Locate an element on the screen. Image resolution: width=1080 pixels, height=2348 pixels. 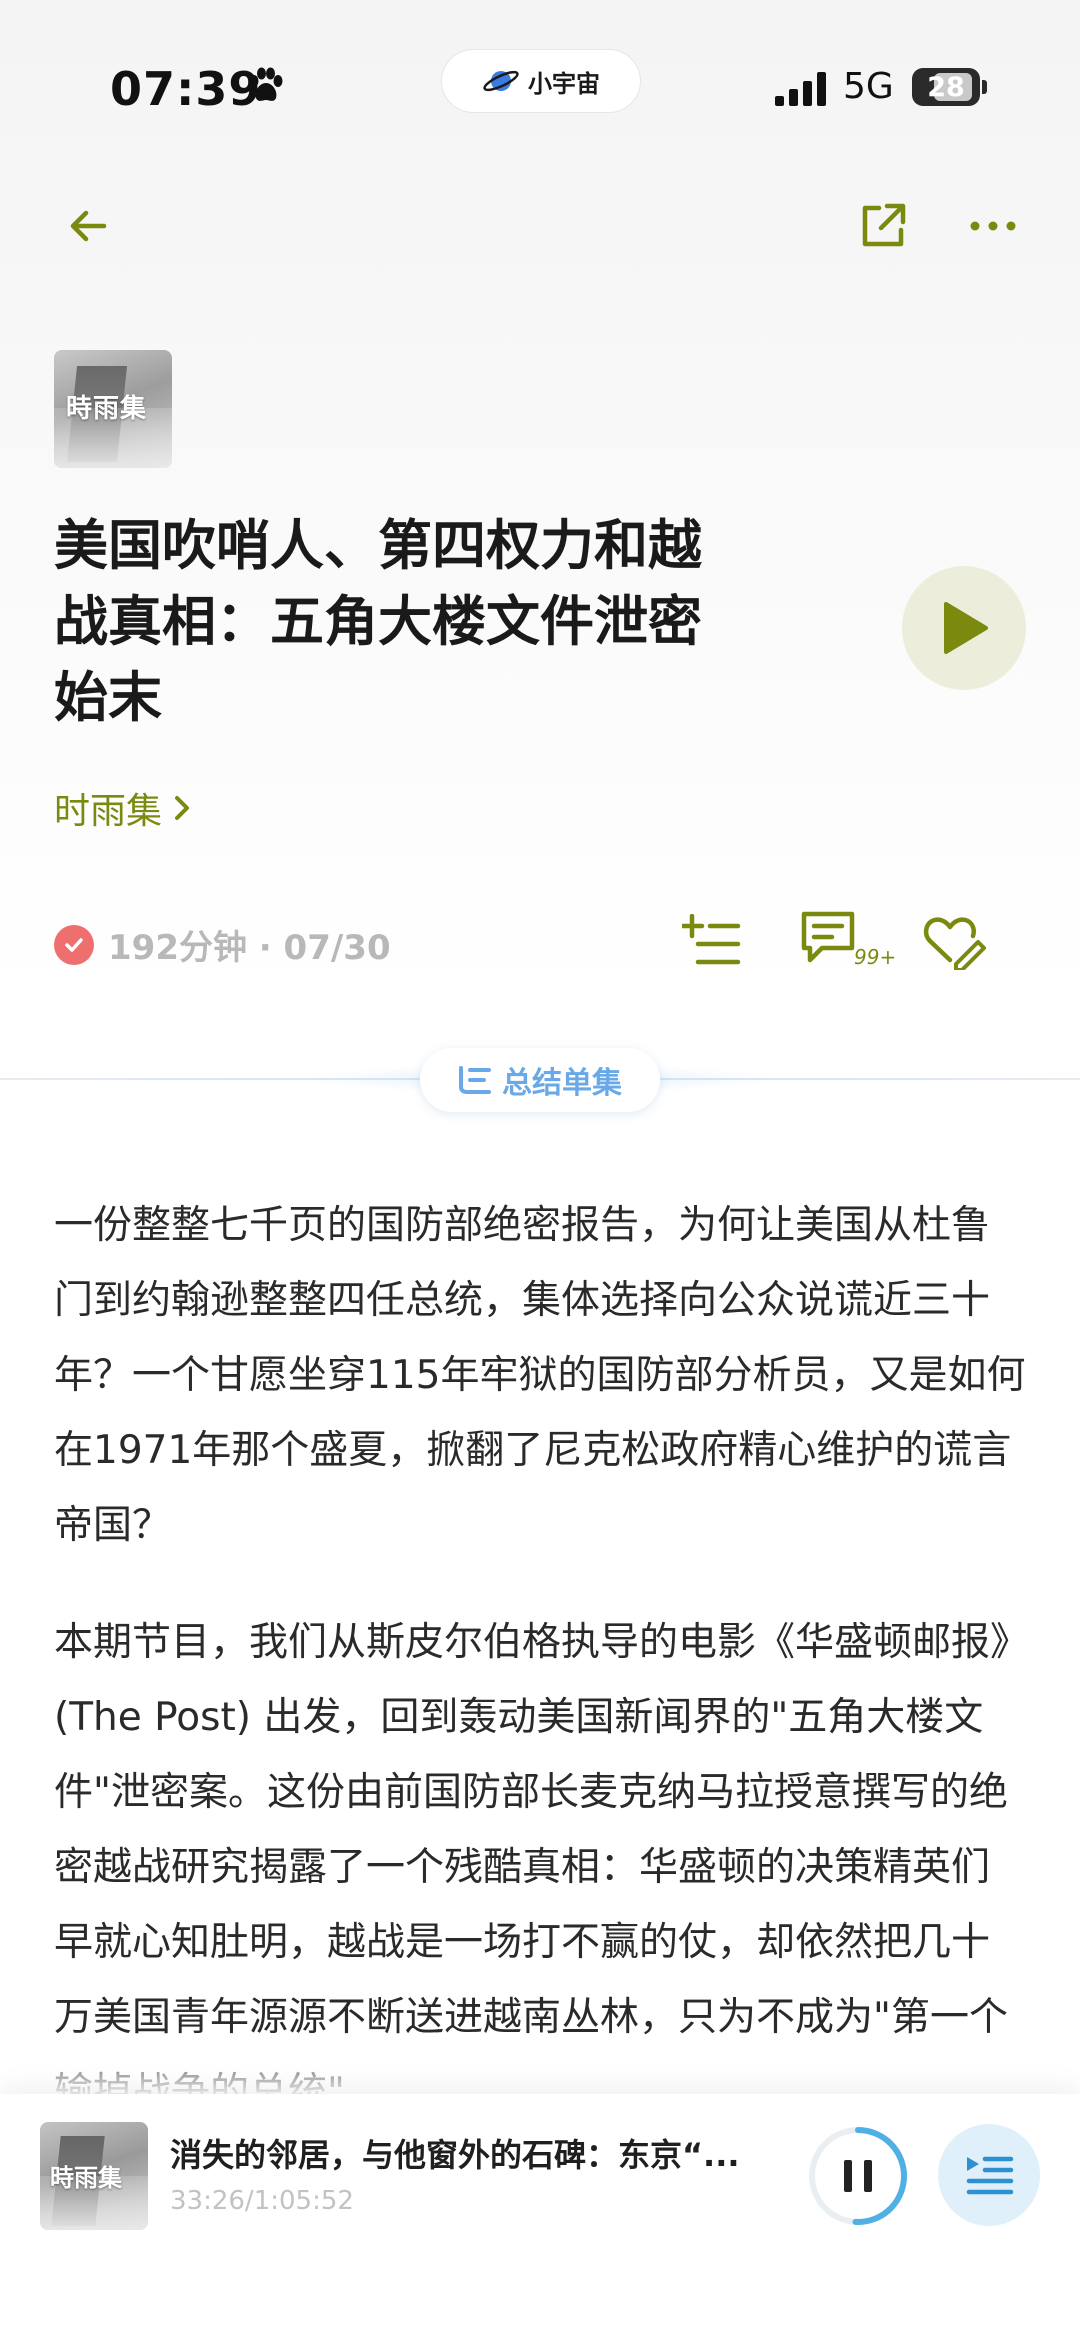
more-icon is located at coordinates (993, 226).